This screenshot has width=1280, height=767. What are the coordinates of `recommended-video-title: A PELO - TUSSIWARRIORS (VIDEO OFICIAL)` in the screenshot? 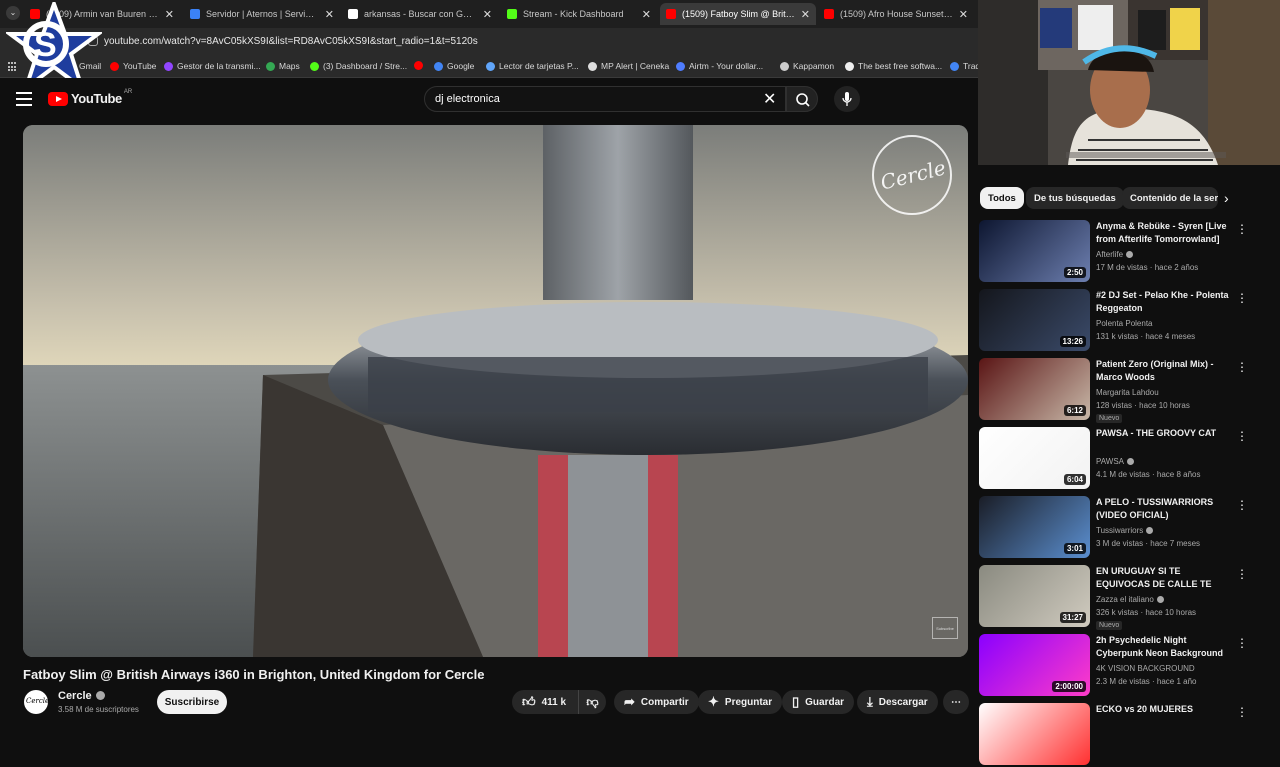 It's located at (1165, 509).